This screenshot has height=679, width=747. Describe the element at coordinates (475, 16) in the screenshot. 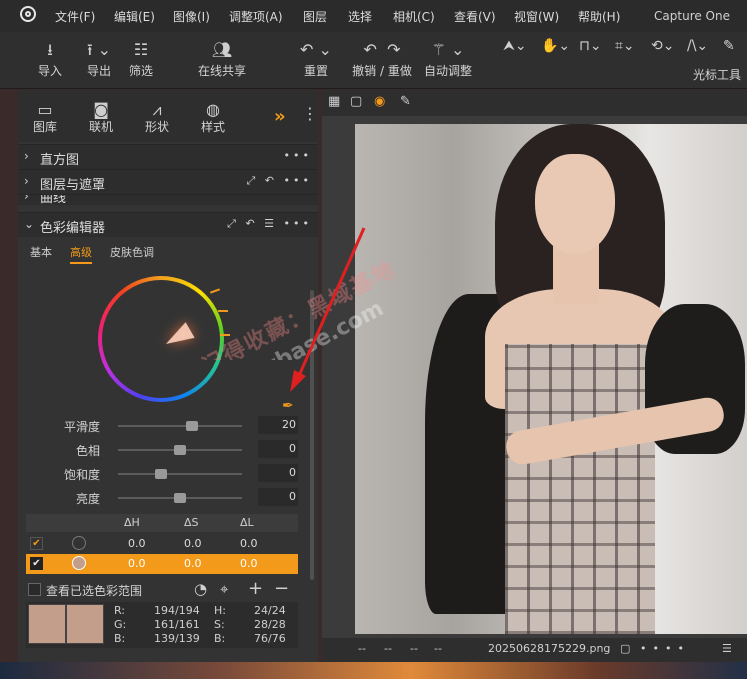

I see `menu-view: 查看(V)` at that location.